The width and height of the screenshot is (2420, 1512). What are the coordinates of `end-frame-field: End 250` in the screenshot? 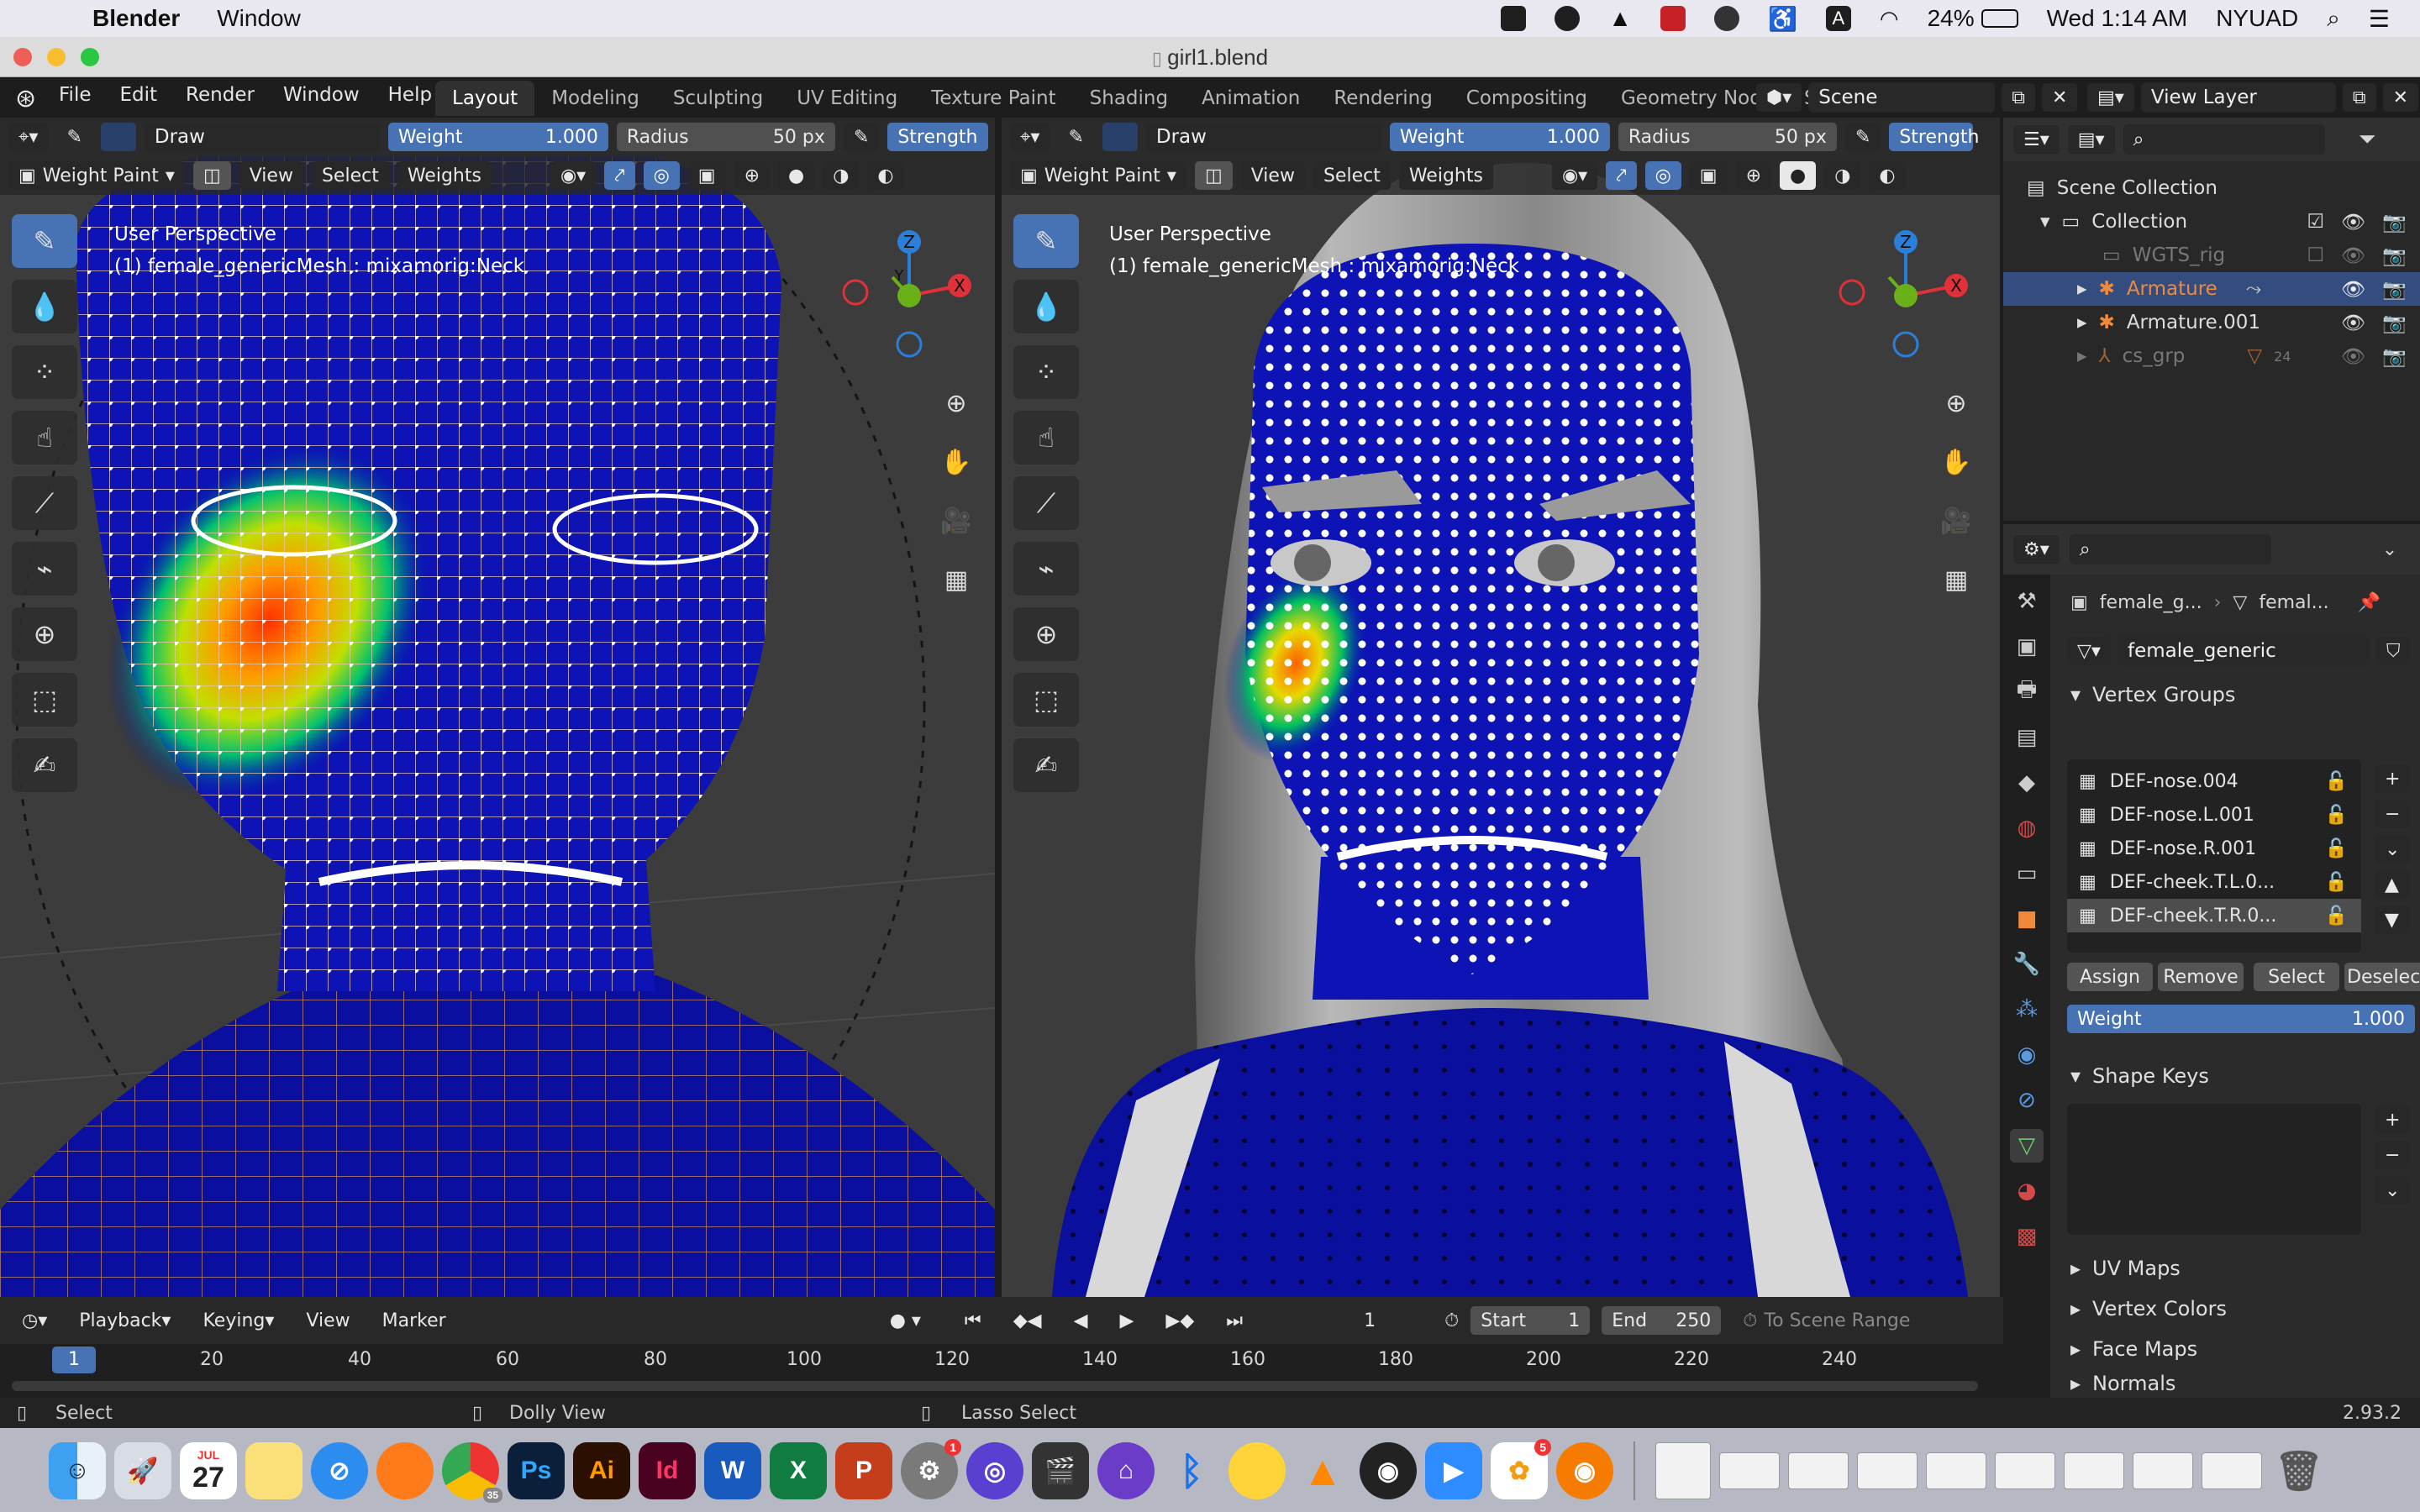 It's located at (1662, 1320).